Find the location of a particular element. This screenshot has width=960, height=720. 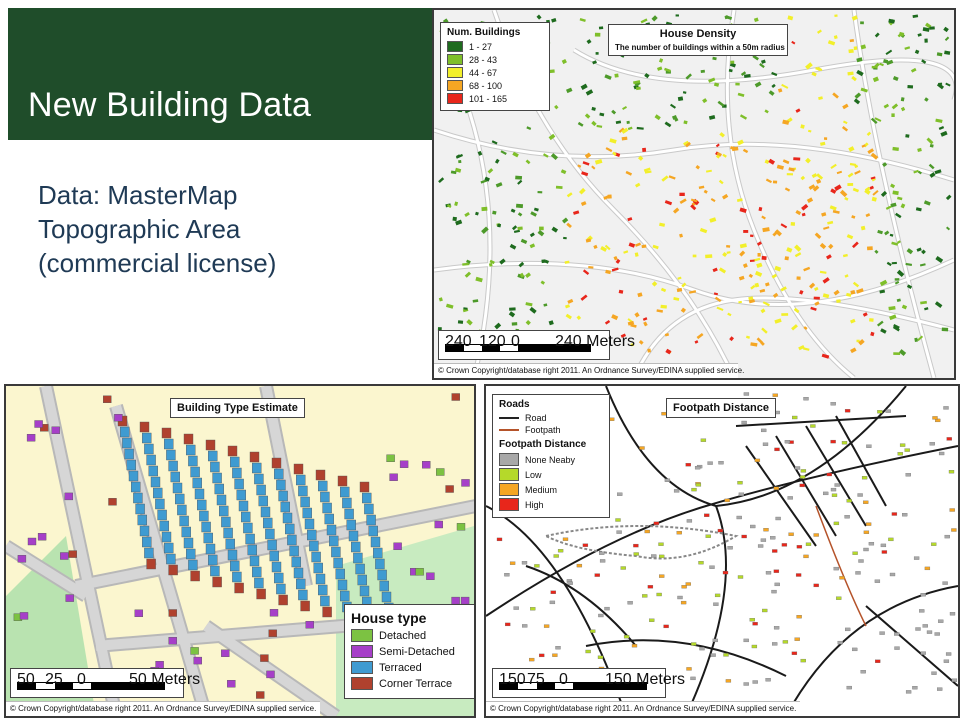

legend-label: 1 - 27 is located at coordinates (481, 46).